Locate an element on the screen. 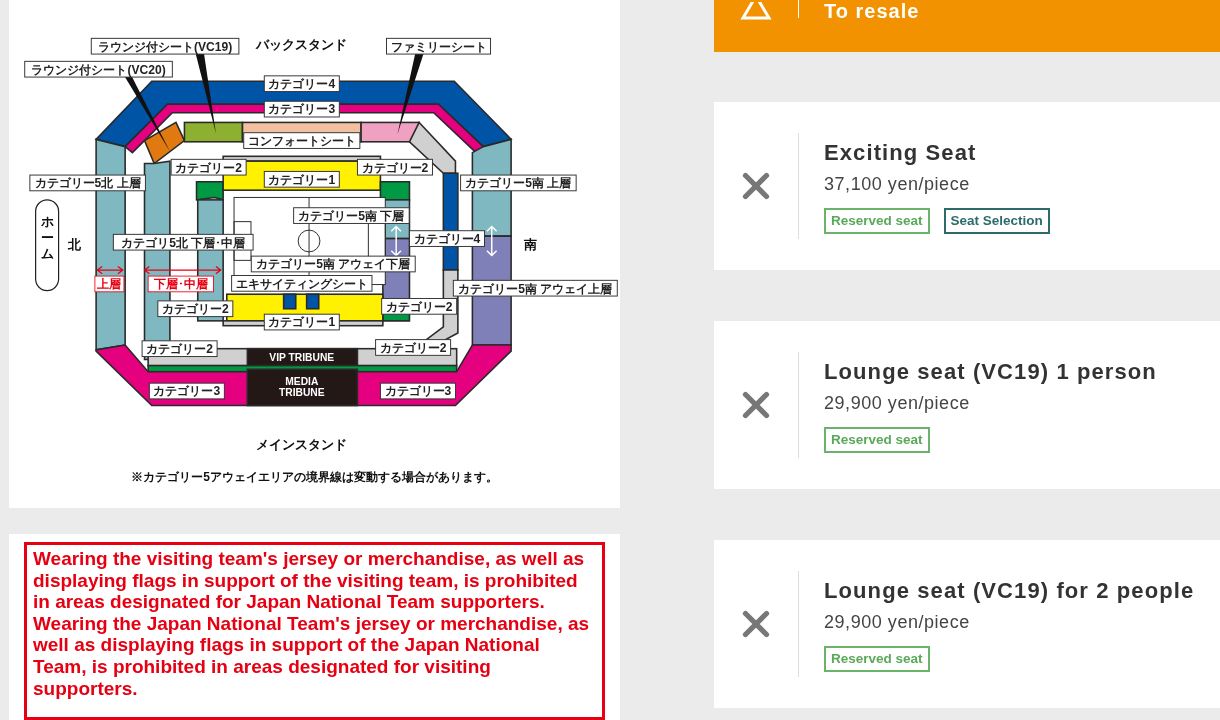 This screenshot has width=1220, height=720. warning-triangle-icon is located at coordinates (756, 11).